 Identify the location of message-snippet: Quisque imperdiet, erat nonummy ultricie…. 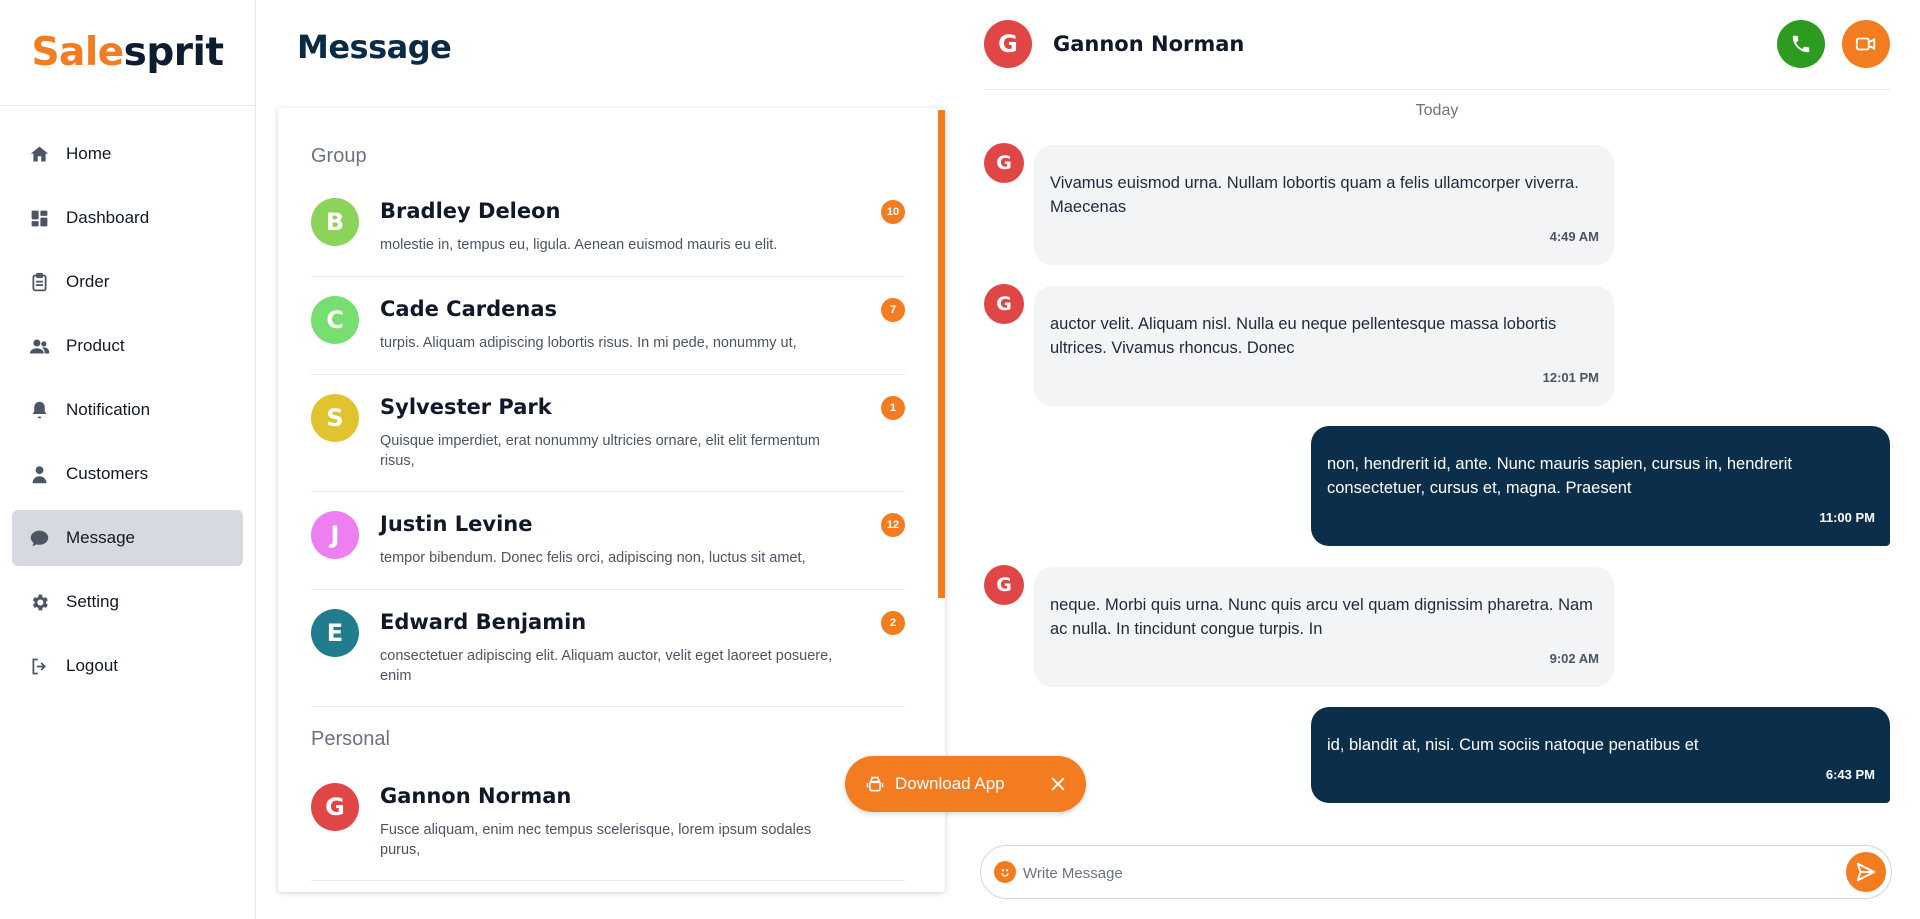
(600, 451).